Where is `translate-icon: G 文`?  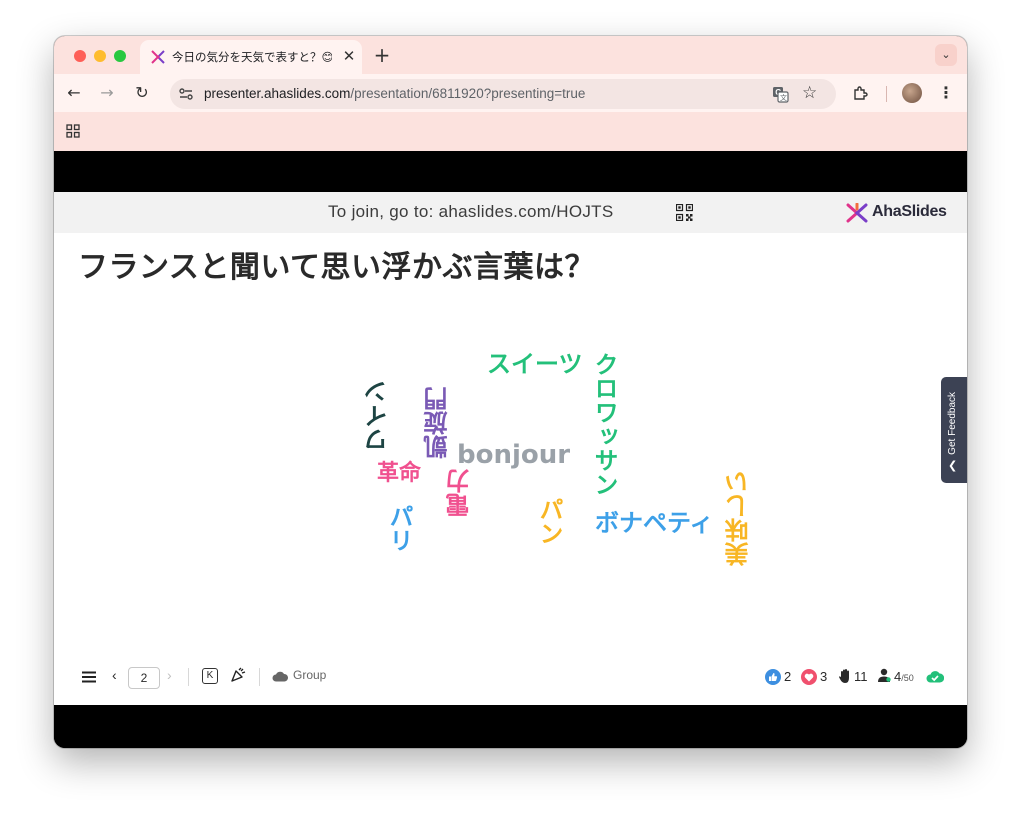
translate-icon: G 文 is located at coordinates (780, 94).